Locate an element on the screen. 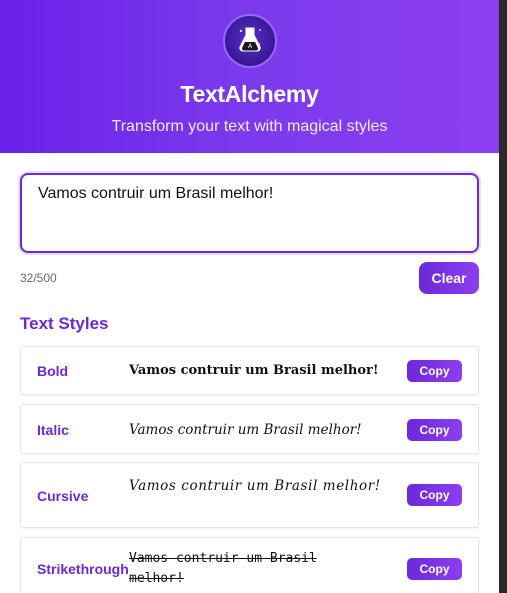 The image size is (507, 593). clear-button: Clear is located at coordinates (449, 278).